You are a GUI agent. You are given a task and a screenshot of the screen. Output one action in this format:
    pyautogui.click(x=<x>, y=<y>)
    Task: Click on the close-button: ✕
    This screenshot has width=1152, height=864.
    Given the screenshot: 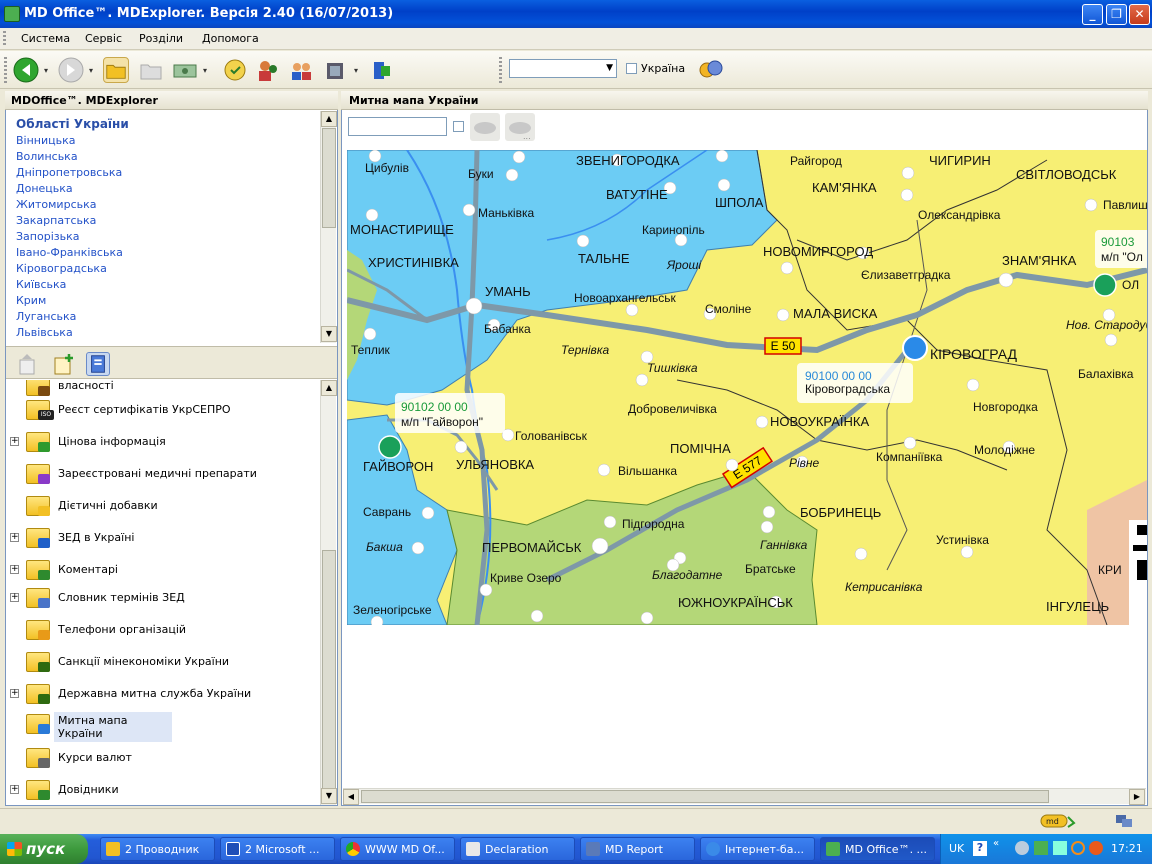 What is the action you would take?
    pyautogui.click(x=1139, y=14)
    